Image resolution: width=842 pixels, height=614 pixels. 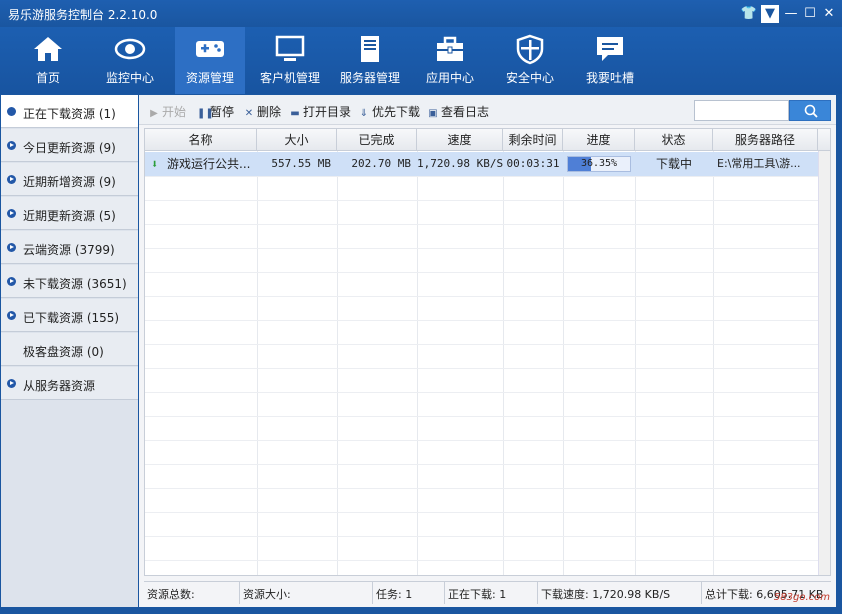 I want to click on col-speed: 速度, so click(x=460, y=140).